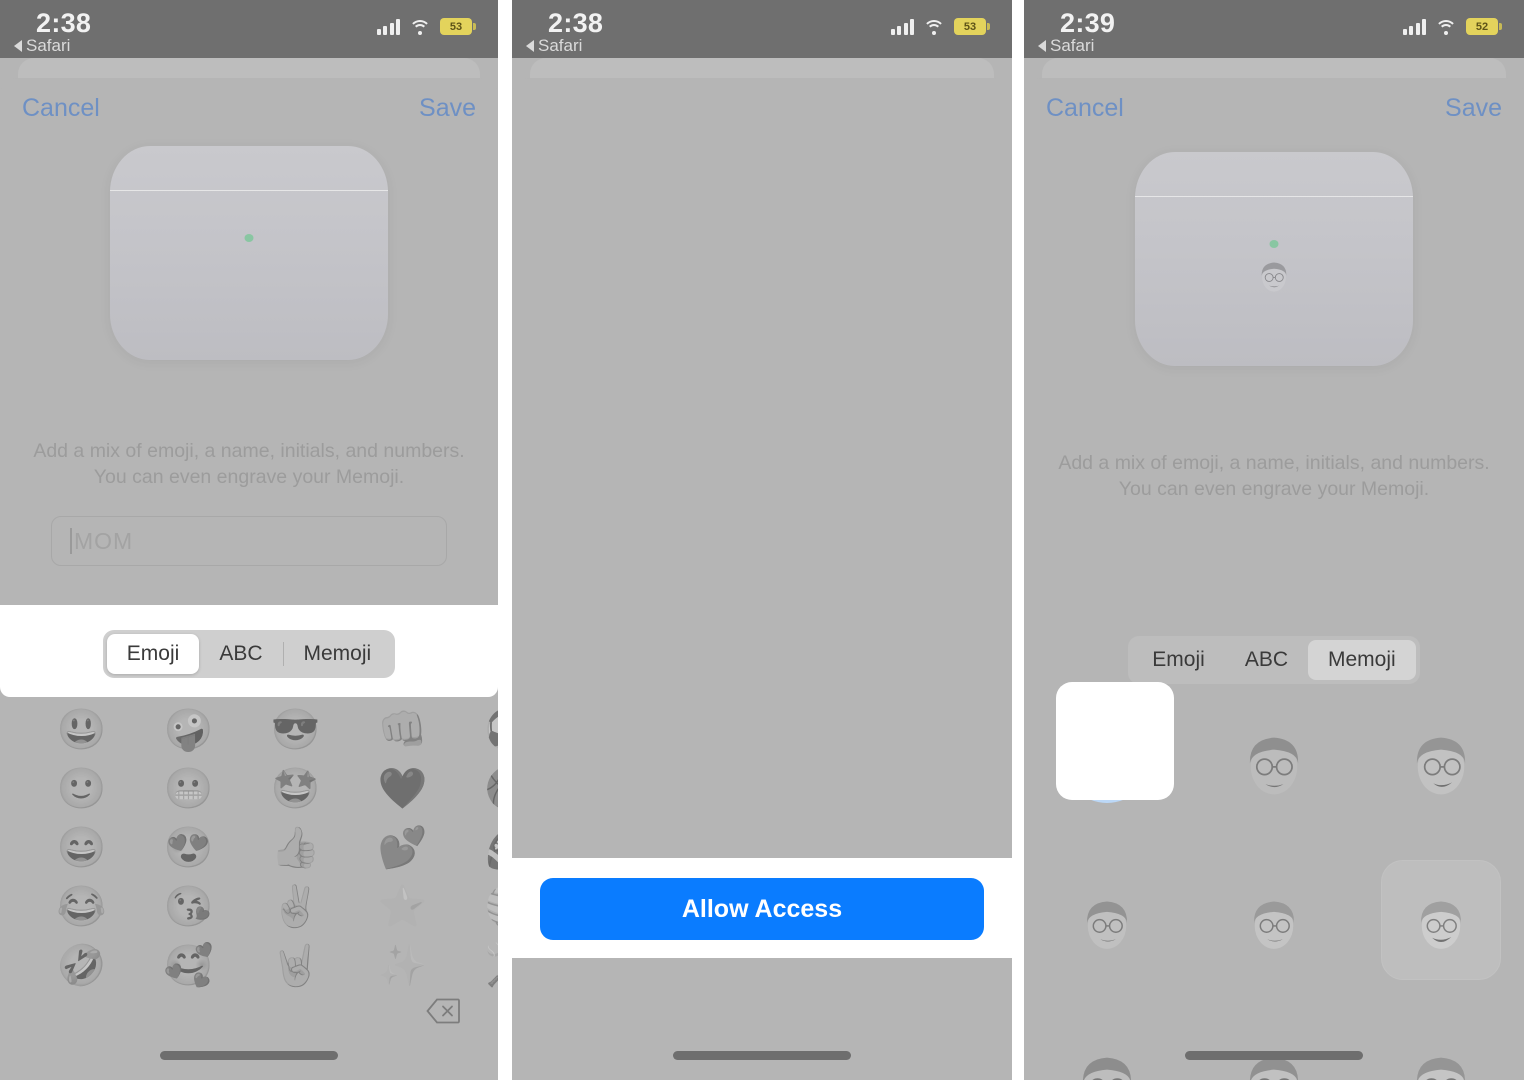 This screenshot has width=1524, height=1080. I want to click on engraving-input: MOM, so click(249, 541).